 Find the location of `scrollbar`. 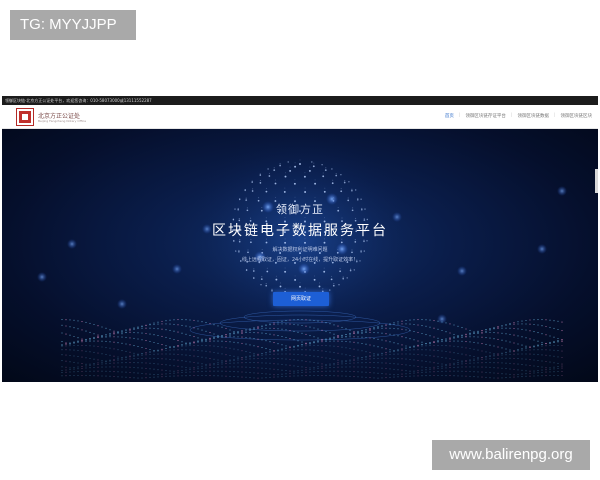

scrollbar is located at coordinates (596, 181).